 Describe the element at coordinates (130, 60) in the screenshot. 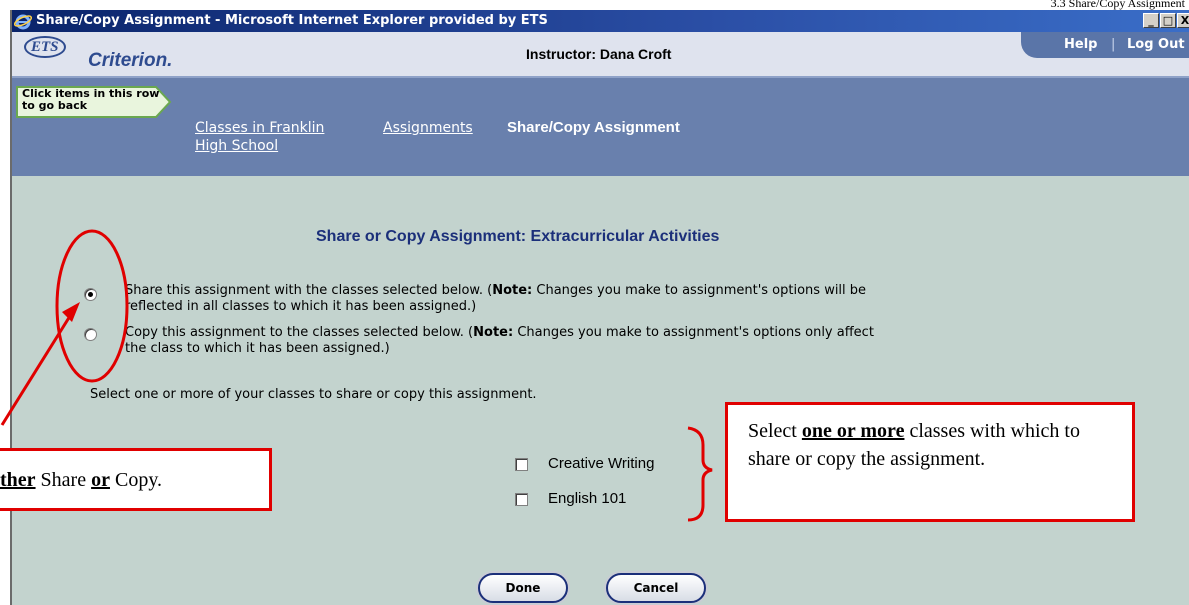

I see `criterion-logo-text: Criterion.` at that location.